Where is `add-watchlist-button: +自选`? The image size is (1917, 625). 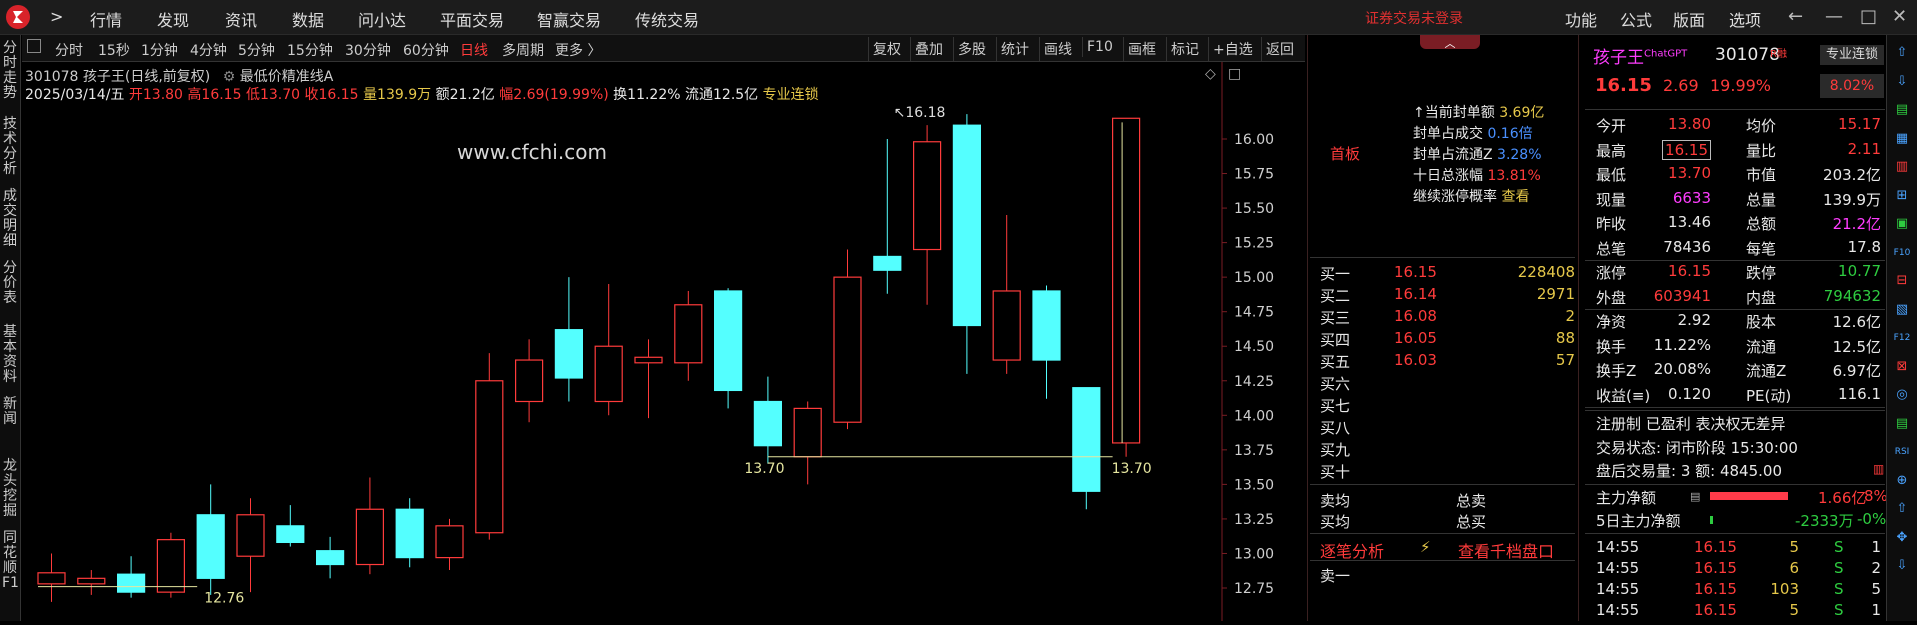
add-watchlist-button: +自选 is located at coordinates (1232, 49).